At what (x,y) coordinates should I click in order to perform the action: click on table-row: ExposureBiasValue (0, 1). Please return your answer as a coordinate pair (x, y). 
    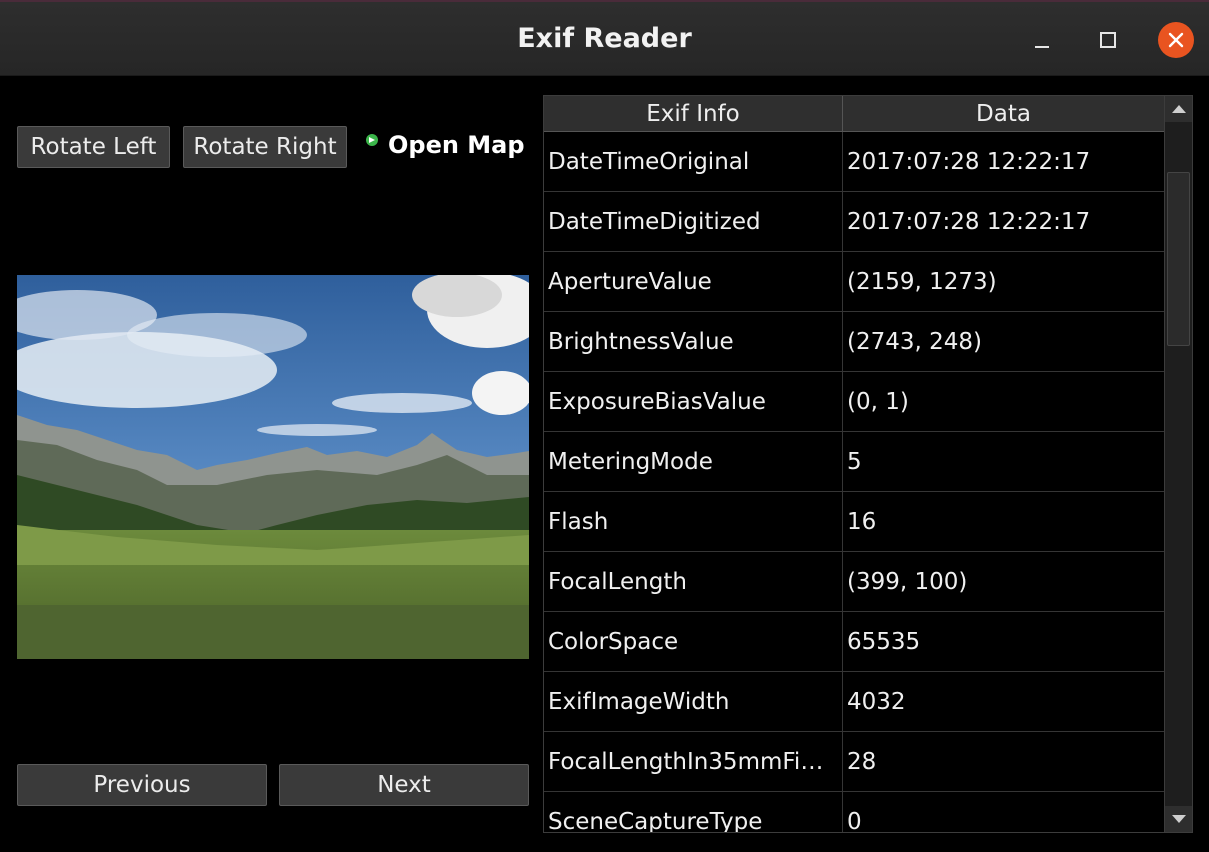
    Looking at the image, I should click on (854, 402).